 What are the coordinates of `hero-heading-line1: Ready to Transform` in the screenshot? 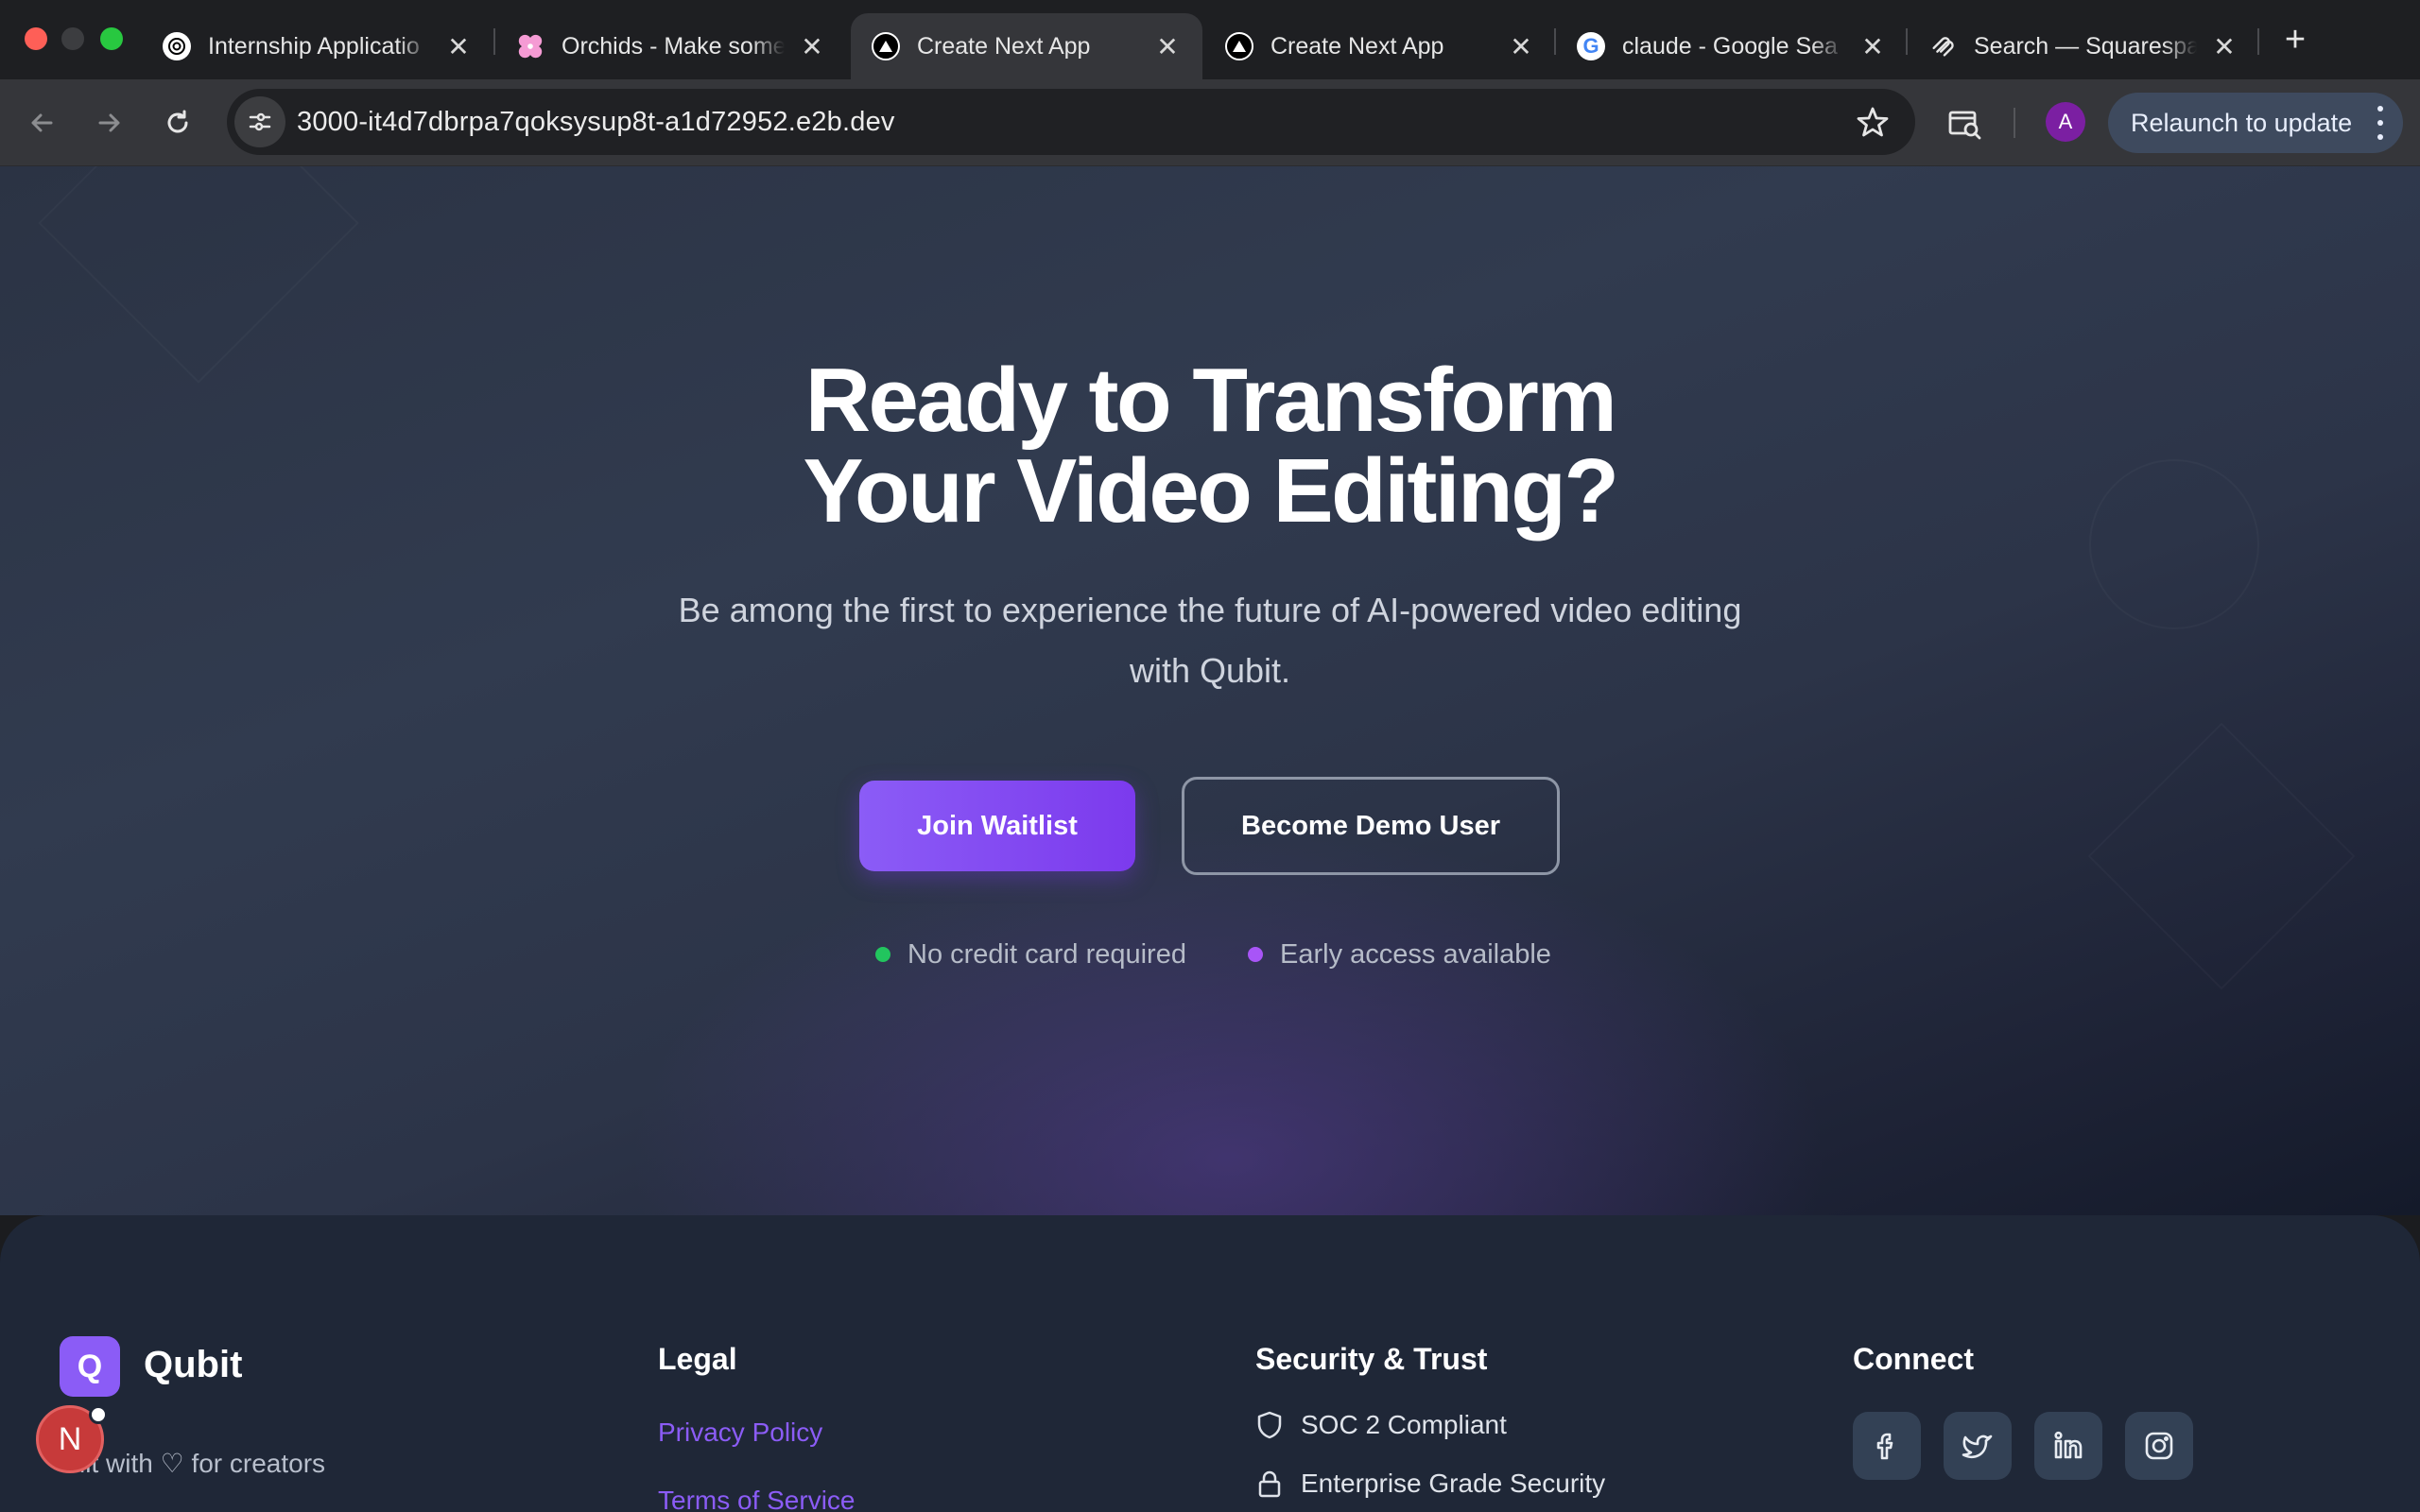 It's located at (1210, 400).